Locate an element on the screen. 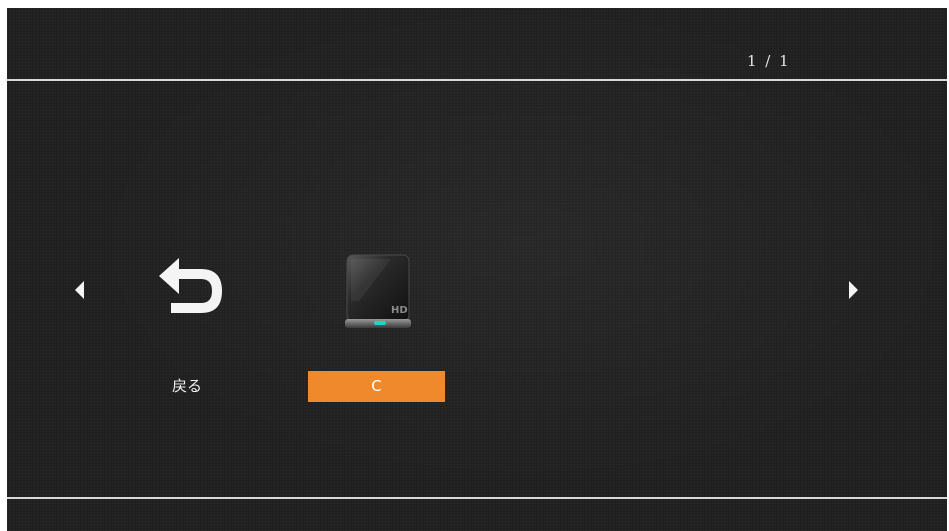 Image resolution: width=949 pixels, height=531 pixels. back-item: 戻る is located at coordinates (187, 324).